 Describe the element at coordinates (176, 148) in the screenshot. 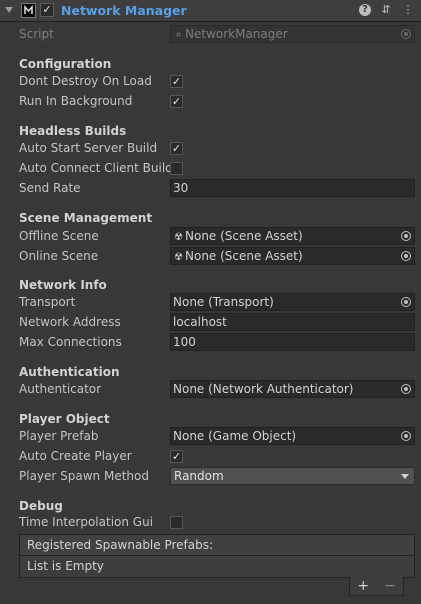

I see `auto-start-server-checkbox: ✓` at that location.